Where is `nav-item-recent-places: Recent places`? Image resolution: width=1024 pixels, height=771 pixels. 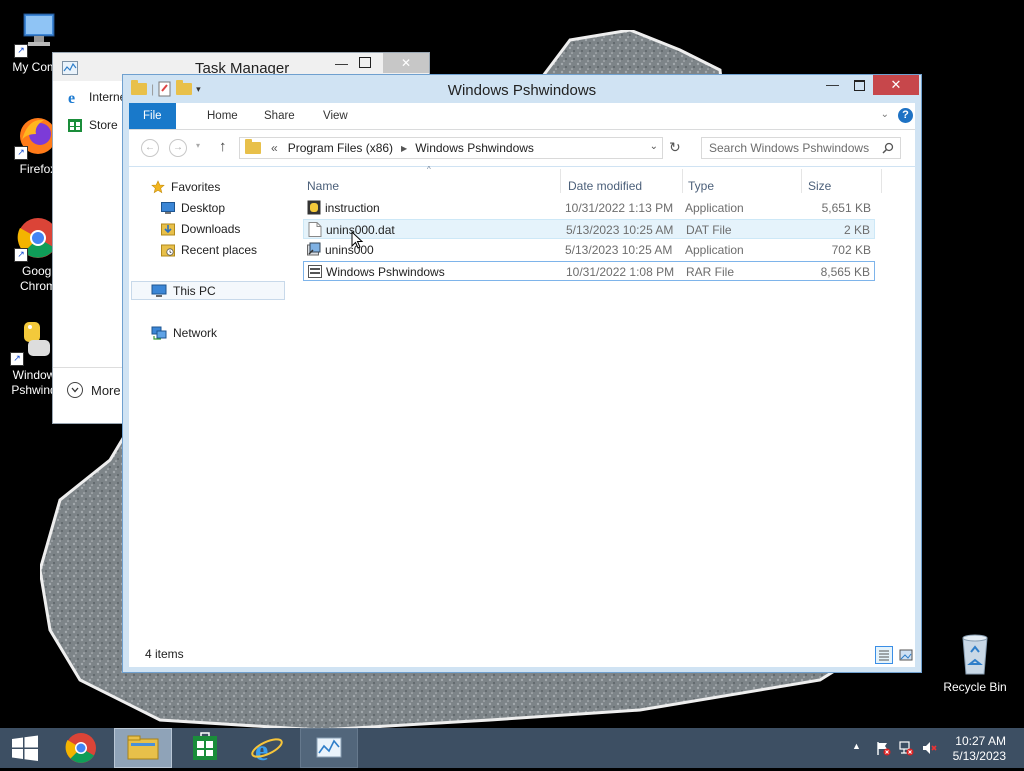 nav-item-recent-places: Recent places is located at coordinates (209, 250).